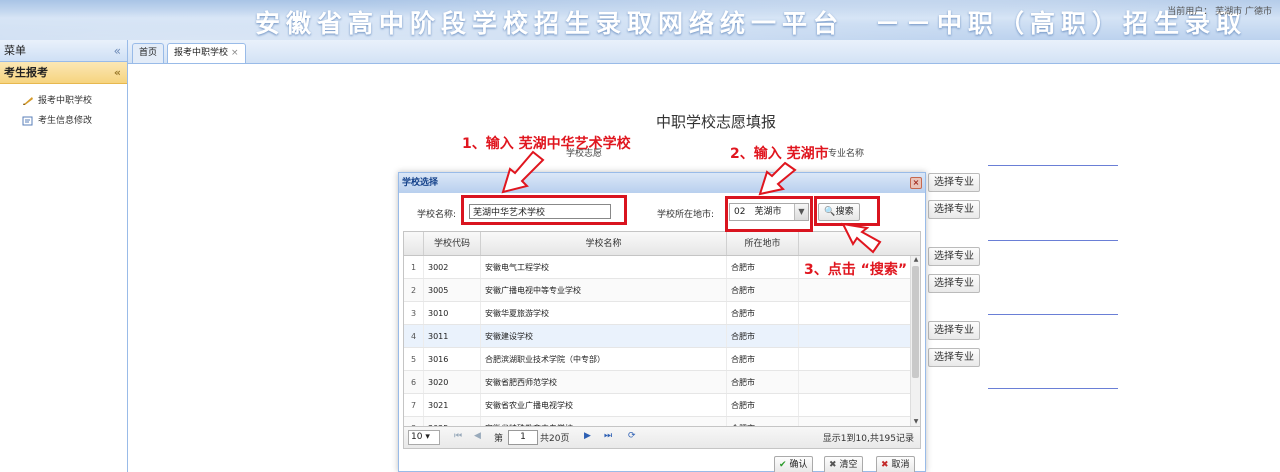 This screenshot has width=1280, height=472. Describe the element at coordinates (915, 322) in the screenshot. I see `scroll-thumb` at that location.